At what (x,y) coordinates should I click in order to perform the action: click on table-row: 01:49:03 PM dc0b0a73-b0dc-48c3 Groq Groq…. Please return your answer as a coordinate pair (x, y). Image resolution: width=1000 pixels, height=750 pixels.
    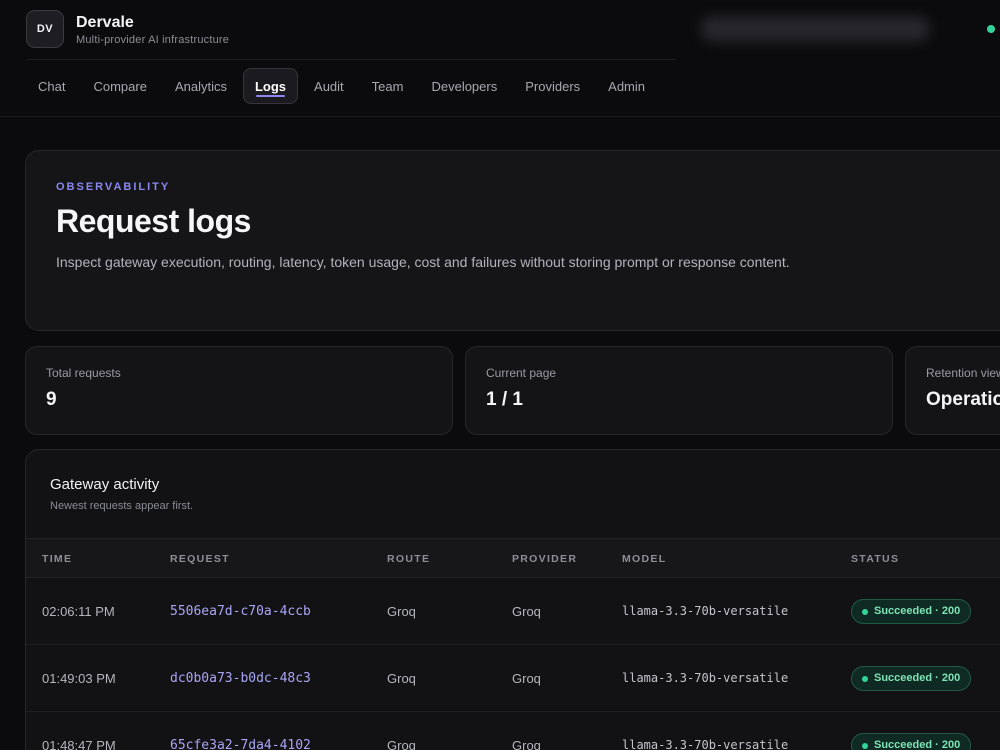
    Looking at the image, I should click on (513, 678).